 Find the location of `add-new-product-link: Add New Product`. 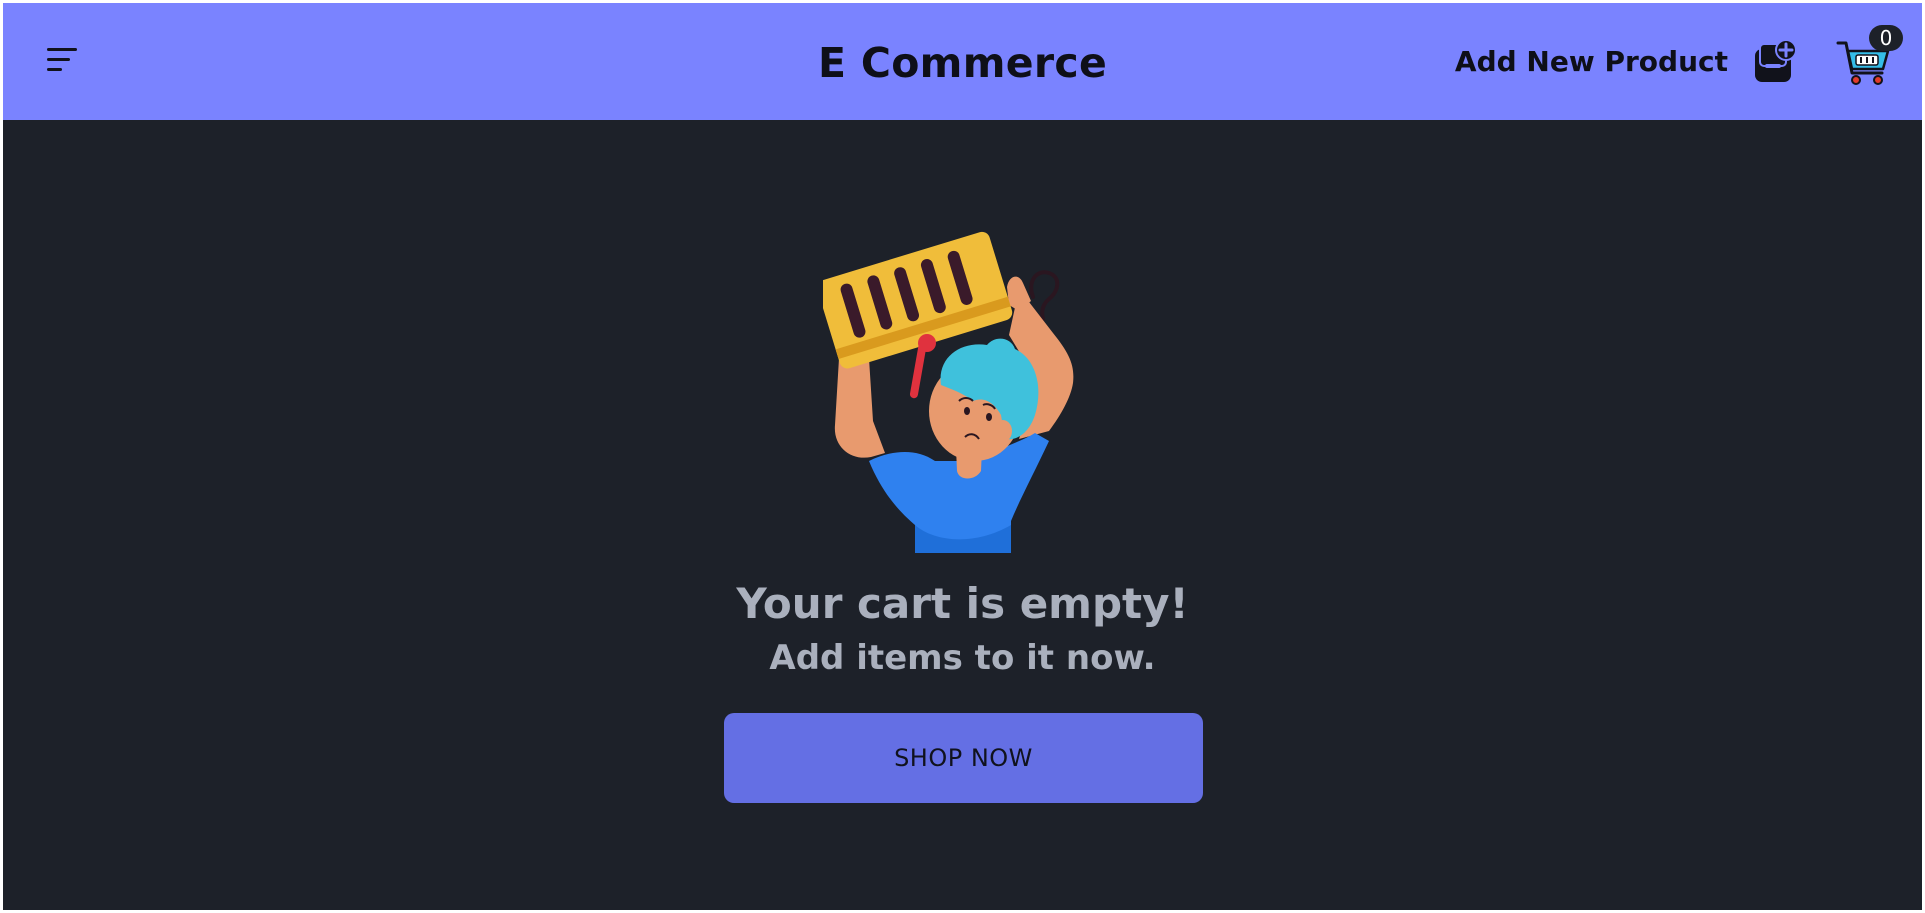

add-new-product-link: Add New Product is located at coordinates (1591, 61).